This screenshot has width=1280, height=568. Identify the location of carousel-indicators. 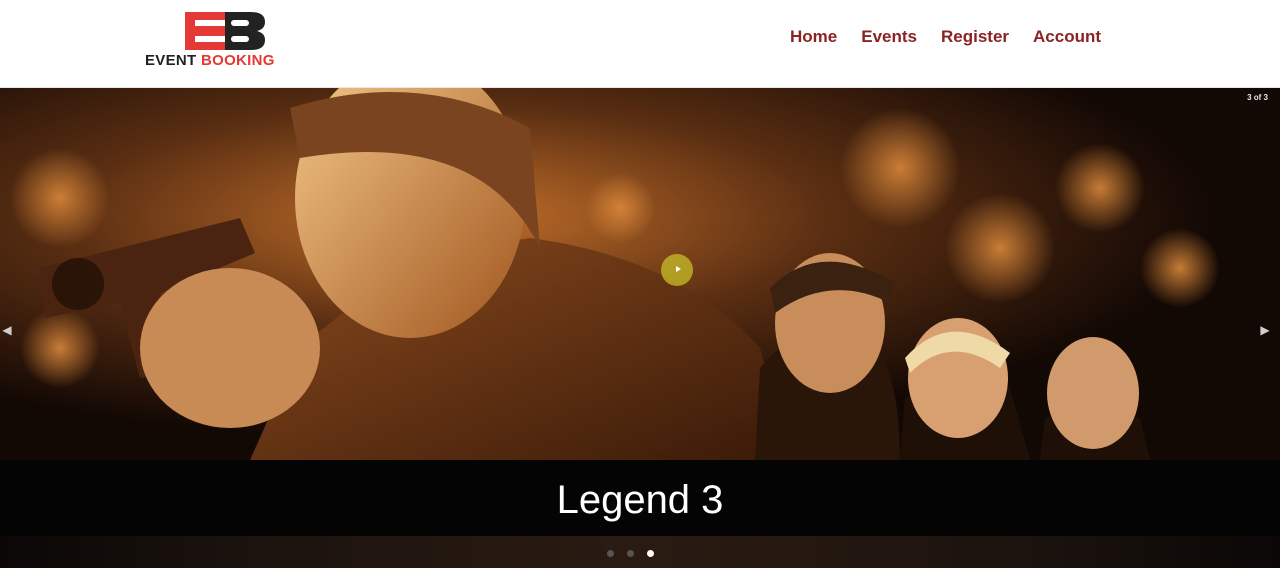
(630, 553).